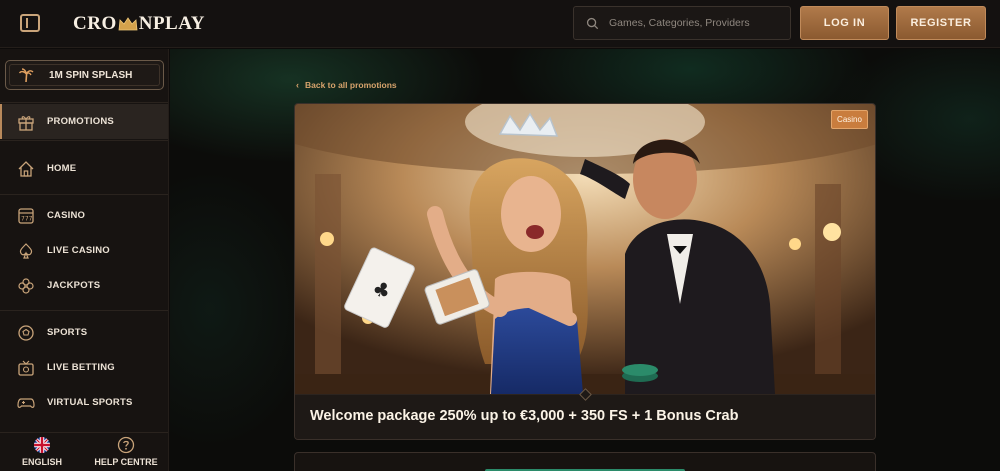 This screenshot has height=471, width=1000. Describe the element at coordinates (128, 24) in the screenshot. I see `crown-icon` at that location.